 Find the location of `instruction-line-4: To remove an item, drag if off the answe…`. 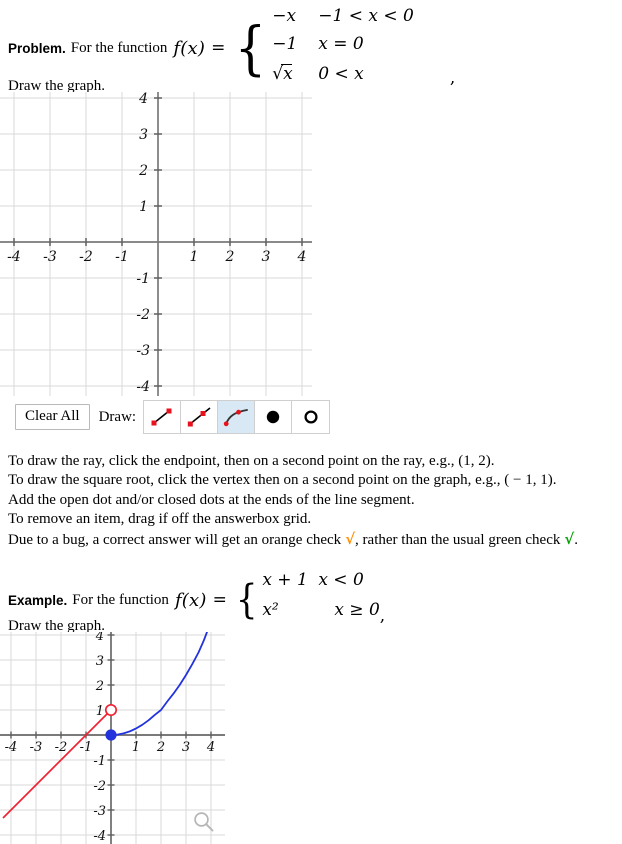

instruction-line-4: To remove an item, drag if off the answe… is located at coordinates (160, 519).